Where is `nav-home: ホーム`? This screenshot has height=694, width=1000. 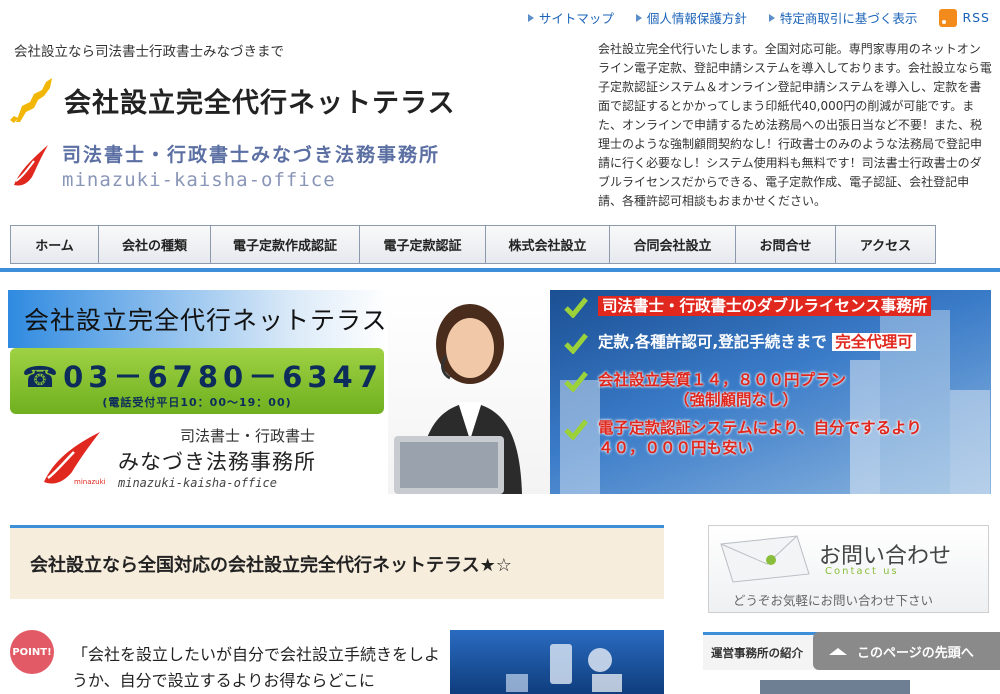
nav-home: ホーム is located at coordinates (55, 244).